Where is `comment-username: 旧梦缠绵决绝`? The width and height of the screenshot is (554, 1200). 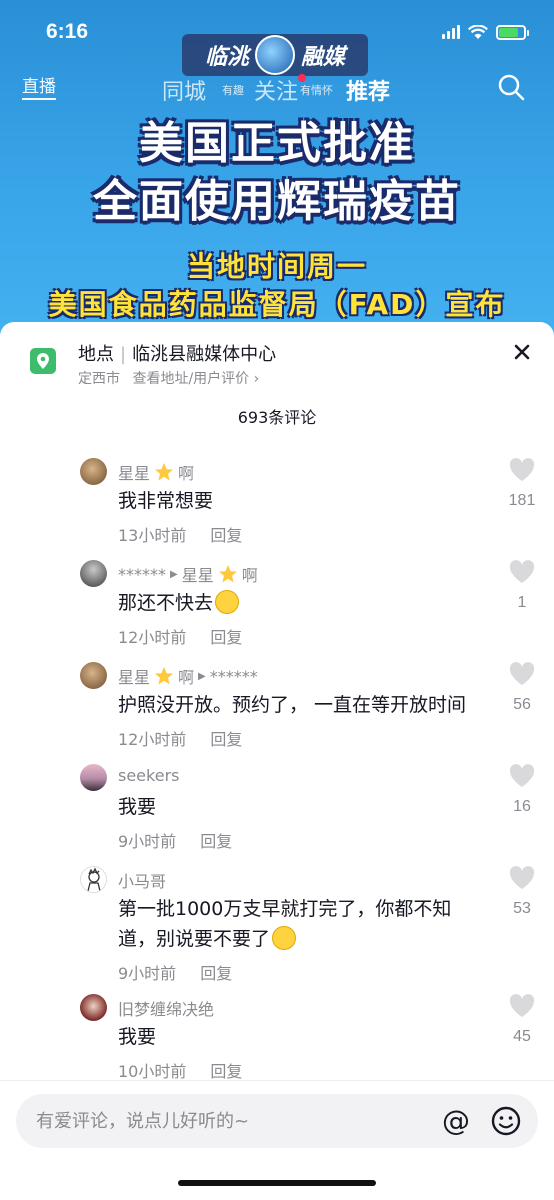 comment-username: 旧梦缠绵决绝 is located at coordinates (166, 1008).